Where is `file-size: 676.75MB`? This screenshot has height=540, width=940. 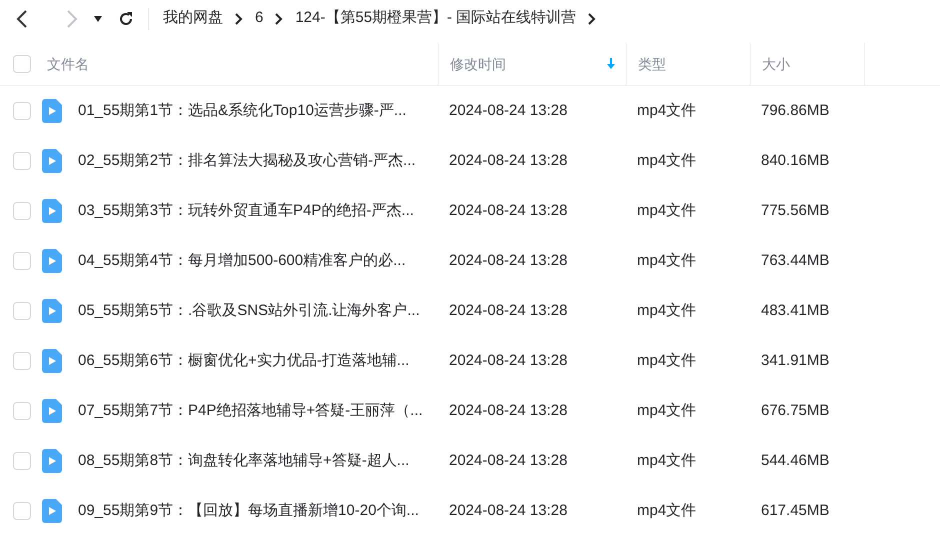
file-size: 676.75MB is located at coordinates (795, 410).